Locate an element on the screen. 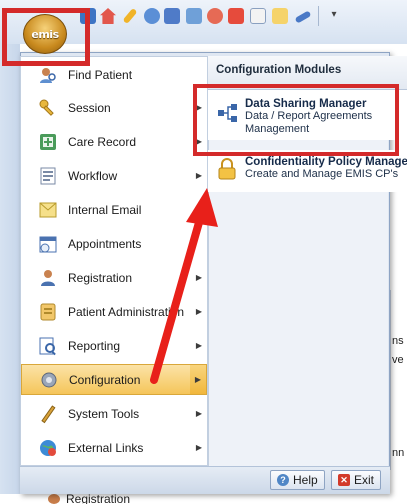  menu-item-workflow: Workflow ▶ is located at coordinates (114, 175).